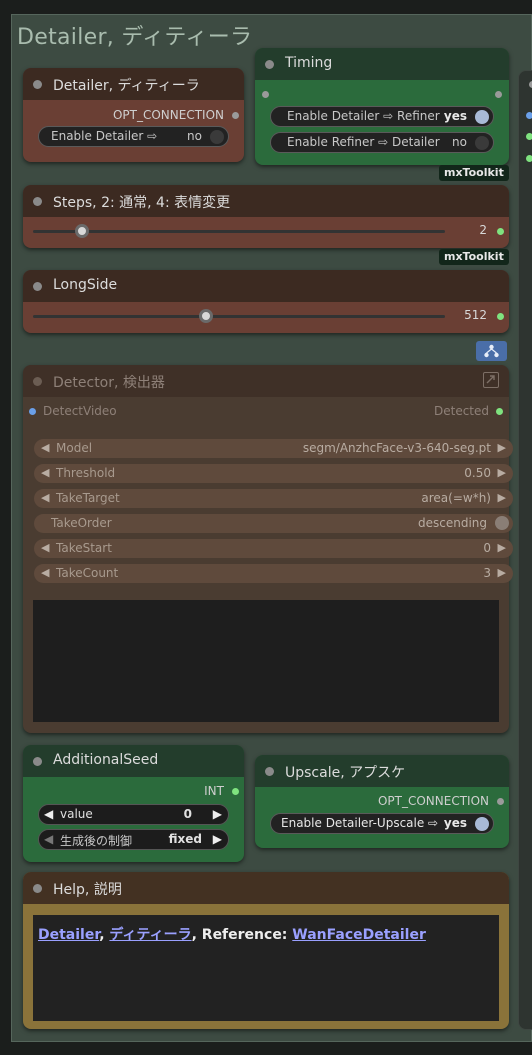  I want to click on node-title: Help, 説明, so click(87, 890).